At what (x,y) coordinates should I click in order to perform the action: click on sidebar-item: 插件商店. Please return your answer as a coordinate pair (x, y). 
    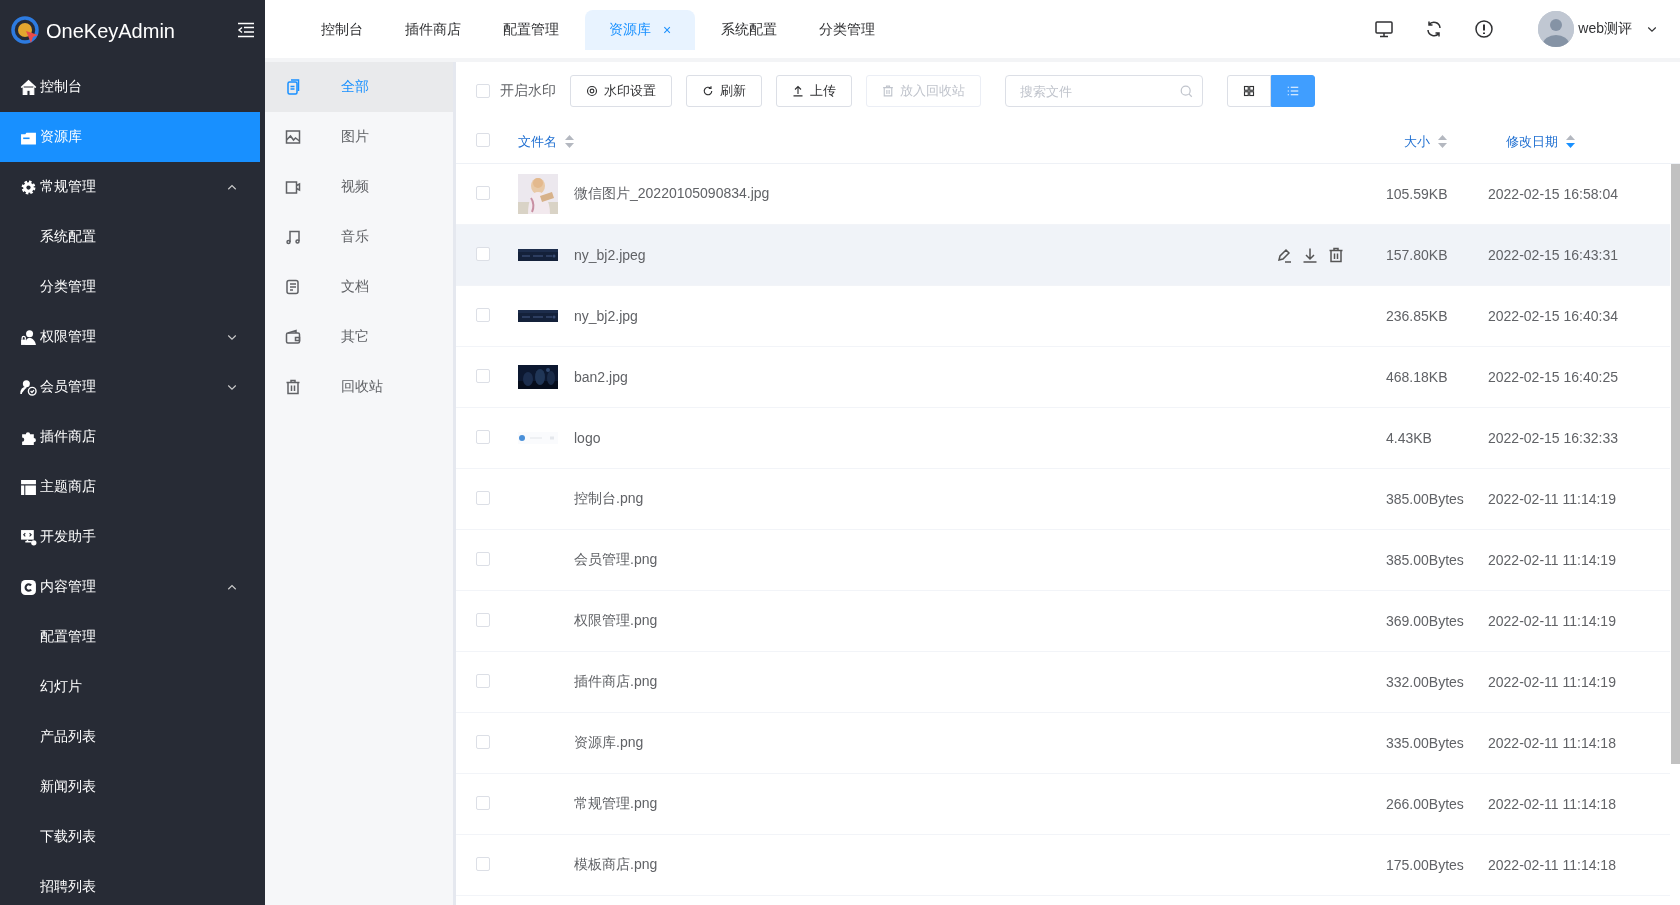
    Looking at the image, I should click on (132, 437).